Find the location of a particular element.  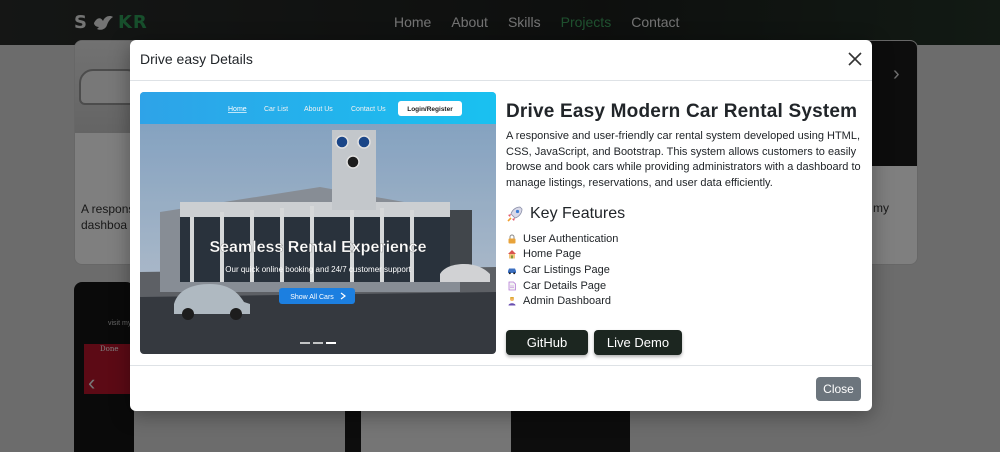

screenshot-login-button: Login/Register is located at coordinates (430, 109).